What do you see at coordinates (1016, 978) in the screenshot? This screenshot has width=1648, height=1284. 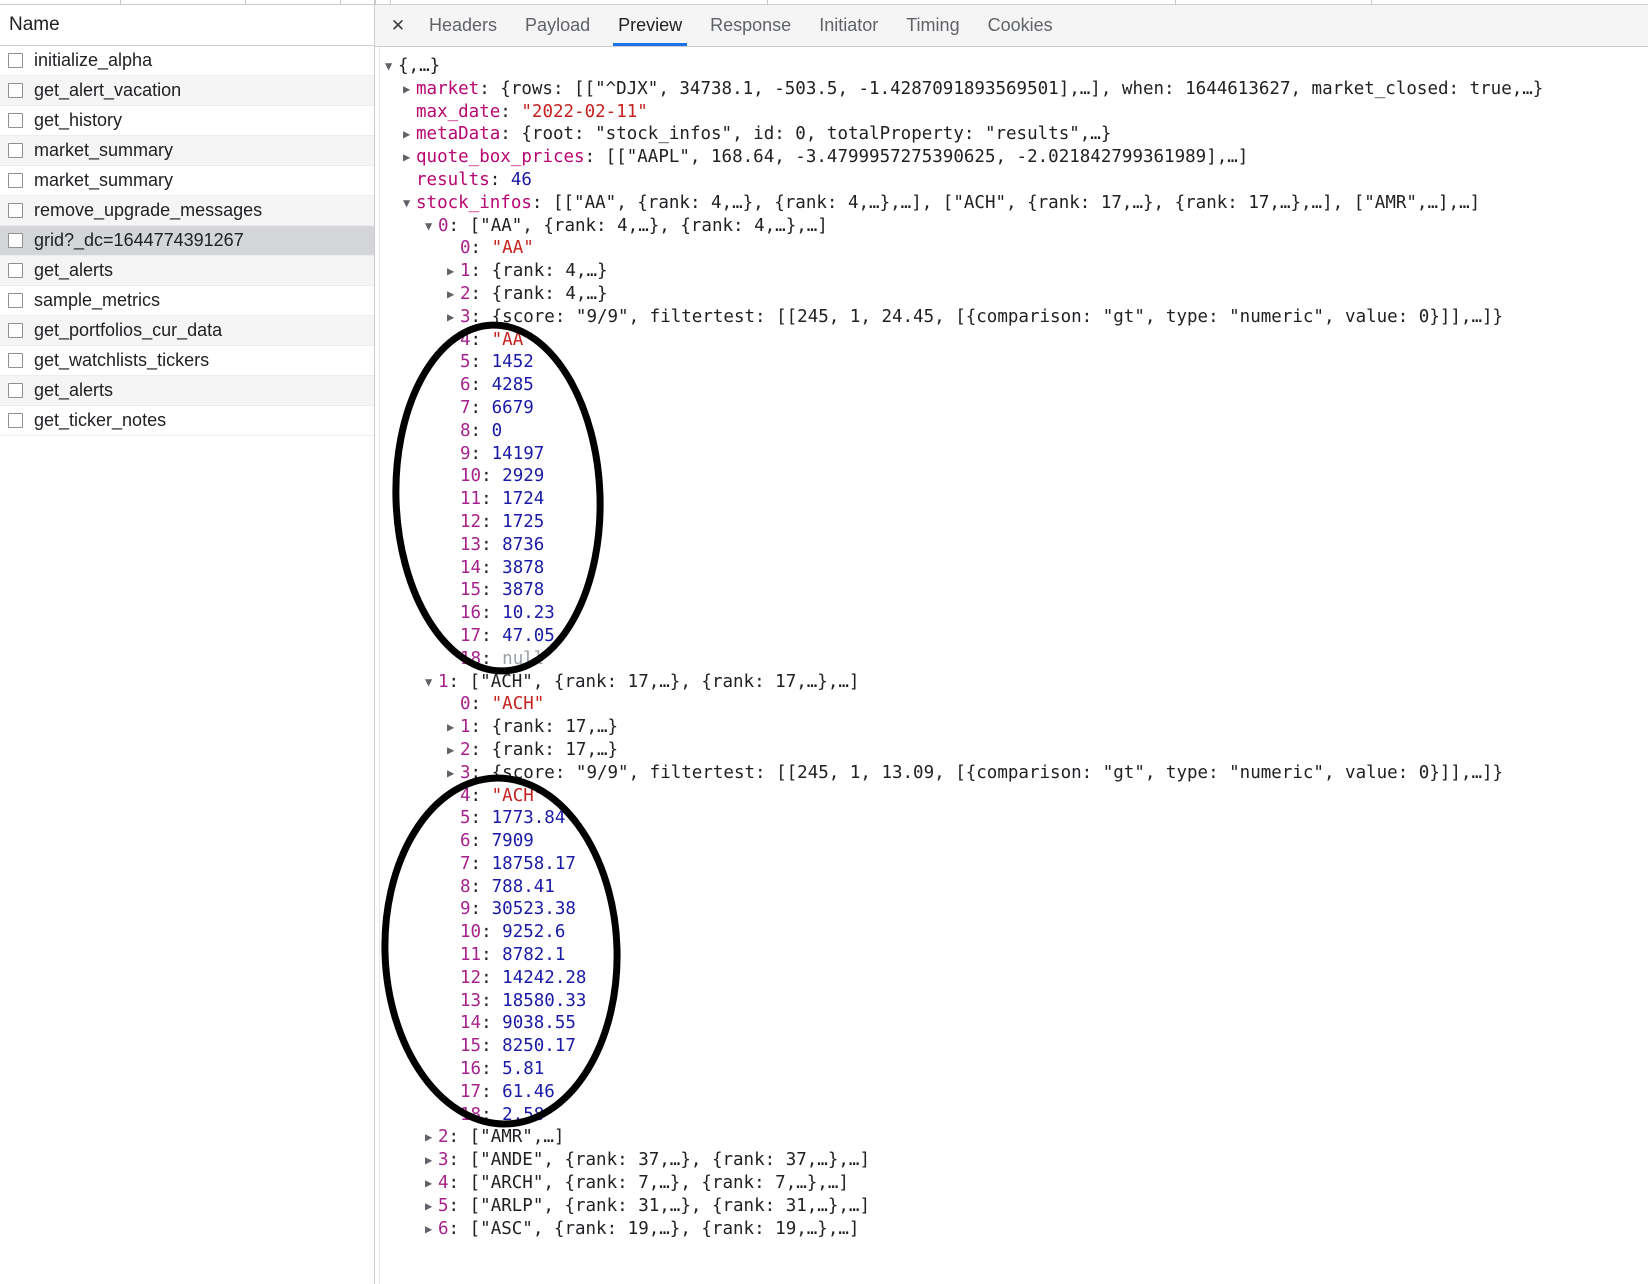 I see `json-line-item: 12: 14242.28` at bounding box center [1016, 978].